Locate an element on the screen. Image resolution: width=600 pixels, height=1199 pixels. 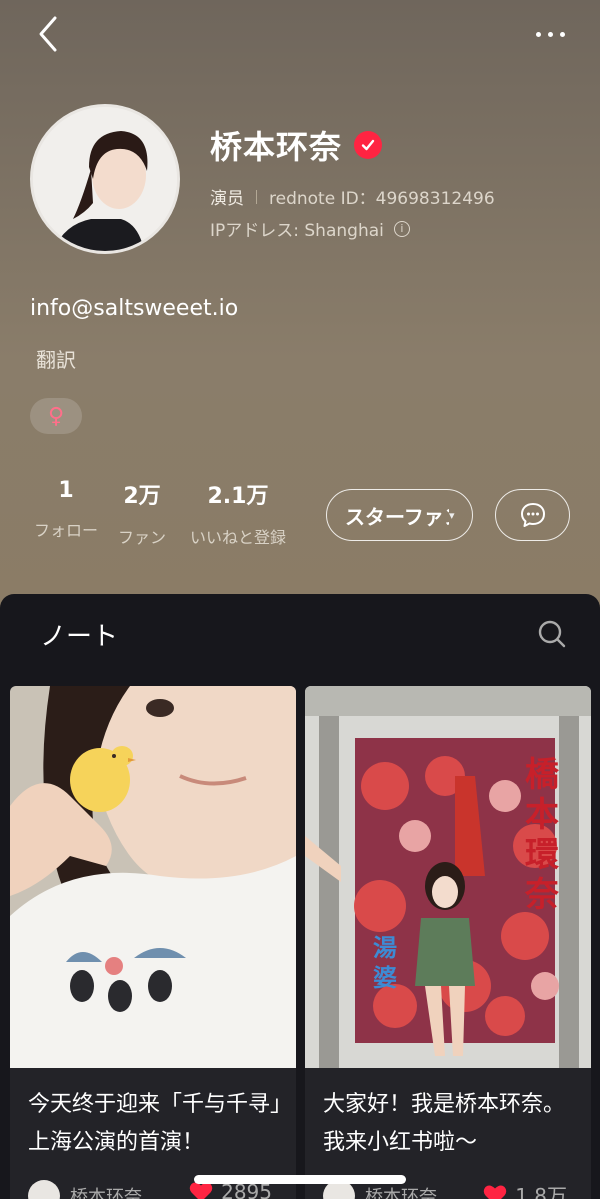
notes-header: ノート is located at coordinates (300, 634).